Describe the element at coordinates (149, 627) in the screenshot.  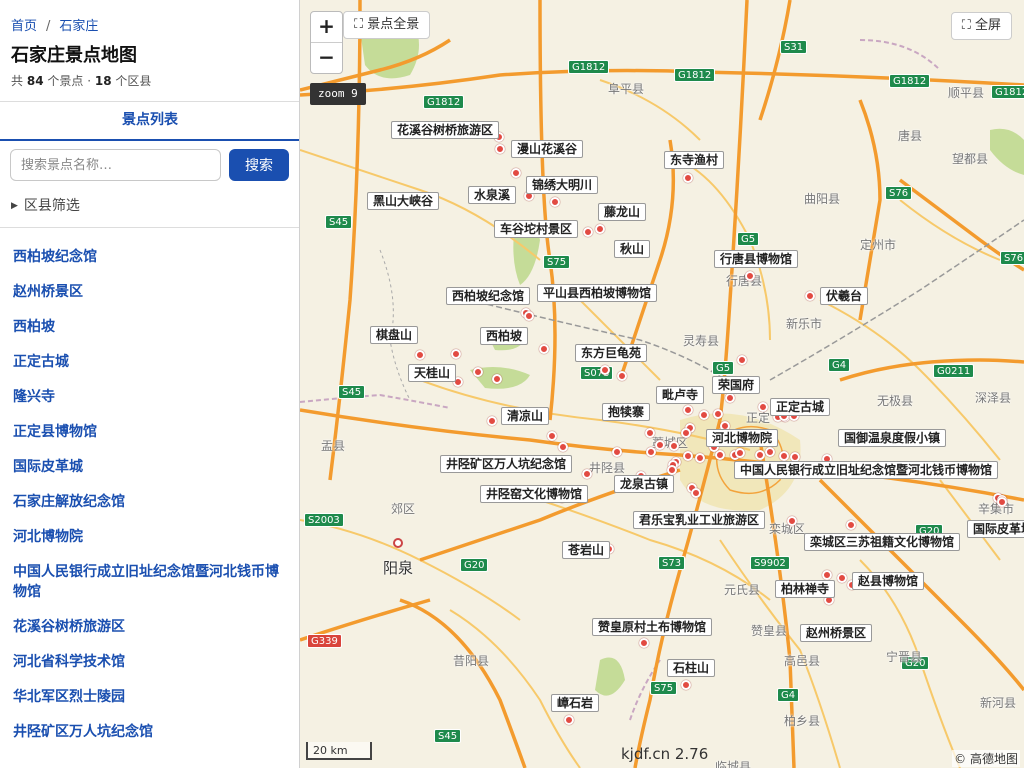
I see `spot-list-item: 花溪谷树桥旅游区` at that location.